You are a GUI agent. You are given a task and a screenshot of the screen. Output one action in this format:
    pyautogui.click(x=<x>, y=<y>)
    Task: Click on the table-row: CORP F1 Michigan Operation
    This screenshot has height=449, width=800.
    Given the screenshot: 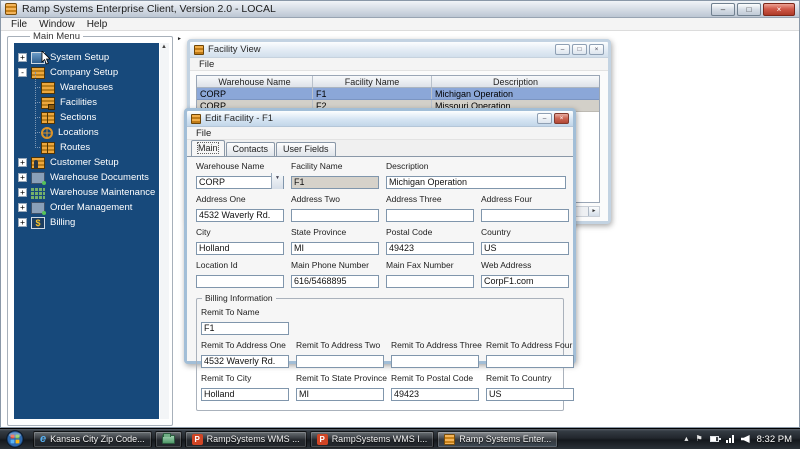 What is the action you would take?
    pyautogui.click(x=398, y=94)
    